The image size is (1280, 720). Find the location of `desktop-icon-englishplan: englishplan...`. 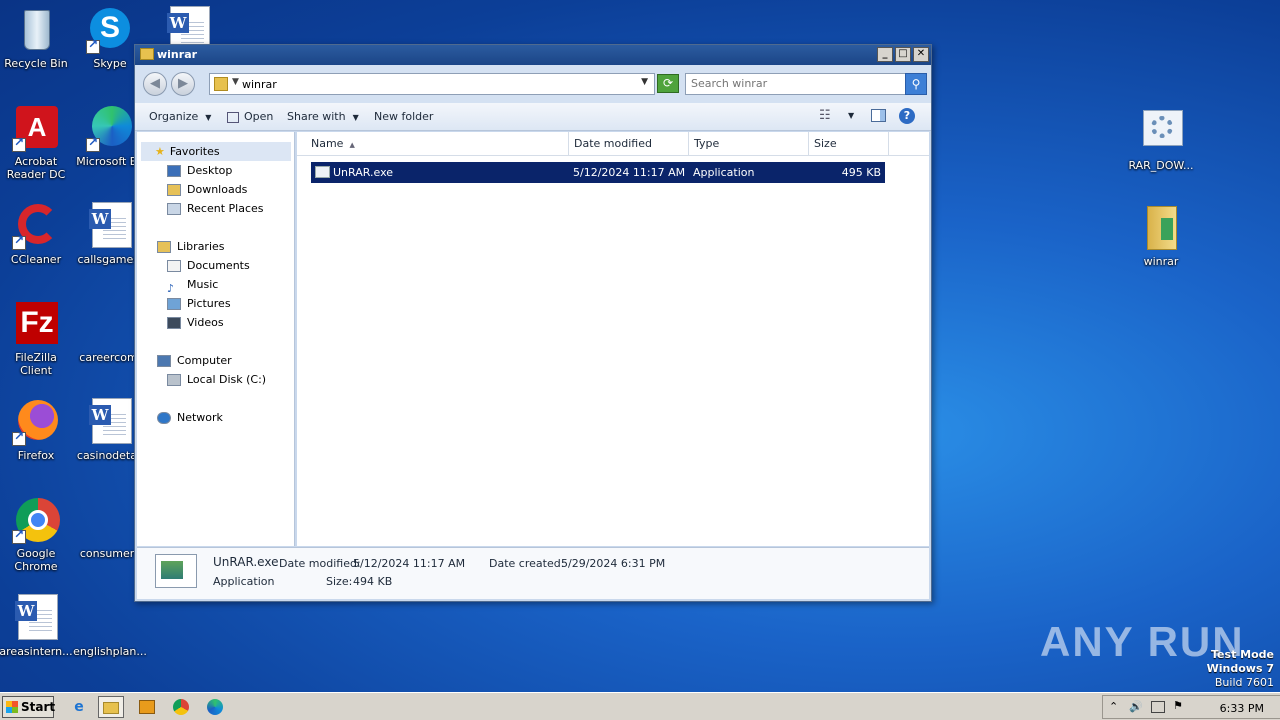

desktop-icon-englishplan: englishplan... is located at coordinates (110, 626).